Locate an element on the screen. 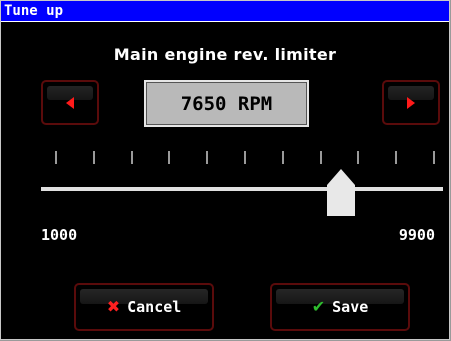 The width and height of the screenshot is (451, 341). right-arrow-icon is located at coordinates (411, 102).